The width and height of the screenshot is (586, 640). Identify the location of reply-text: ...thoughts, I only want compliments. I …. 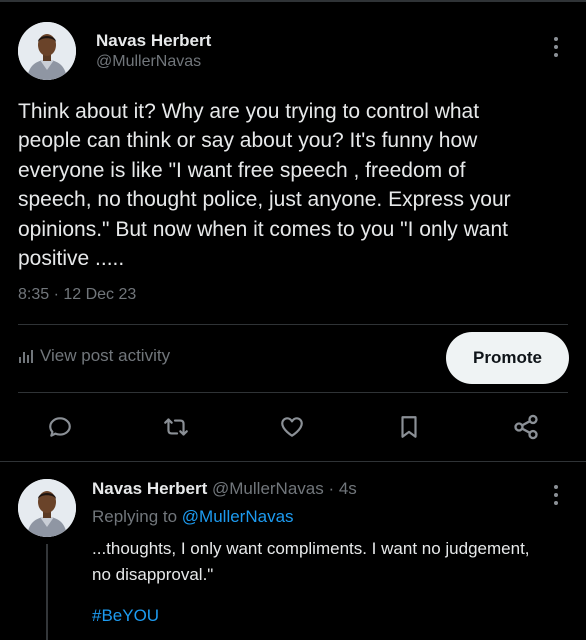
(332, 562).